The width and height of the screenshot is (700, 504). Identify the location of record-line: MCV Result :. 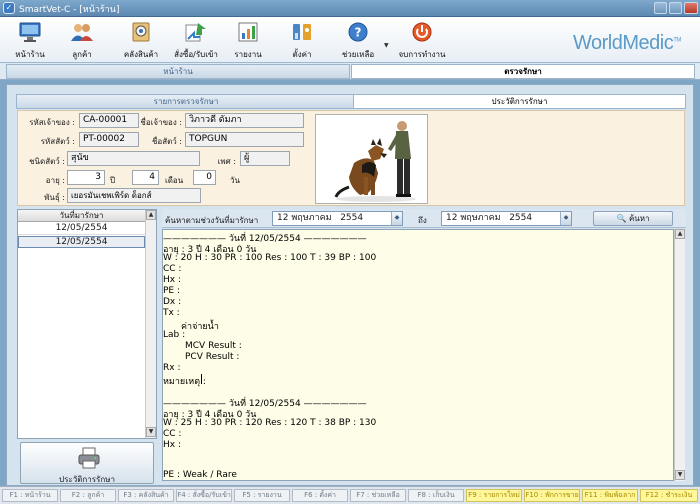
(213, 346).